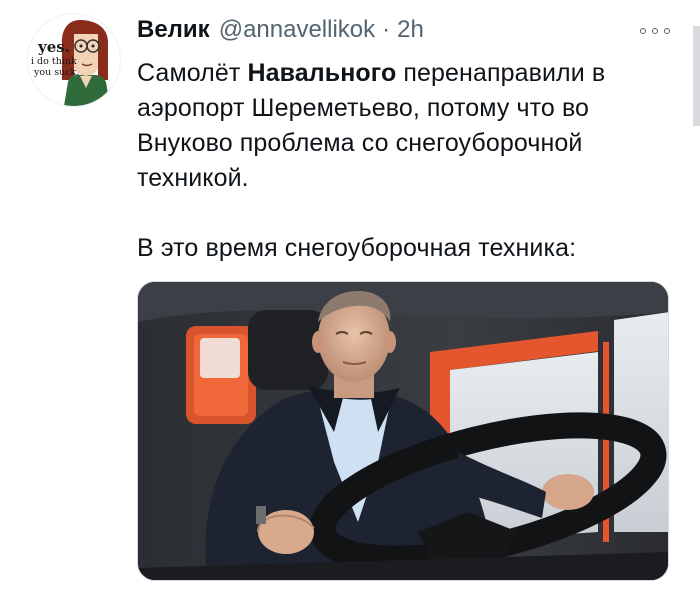 This screenshot has height=602, width=700. I want to click on avatar-text-line2: i do think, so click(54, 61).